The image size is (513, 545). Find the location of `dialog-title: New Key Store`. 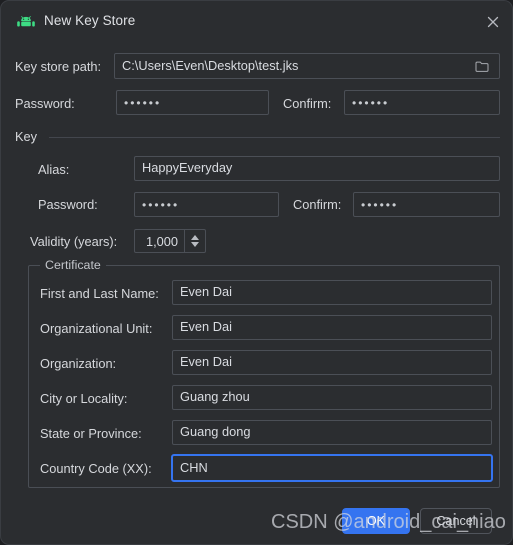

dialog-title: New Key Store is located at coordinates (90, 20).